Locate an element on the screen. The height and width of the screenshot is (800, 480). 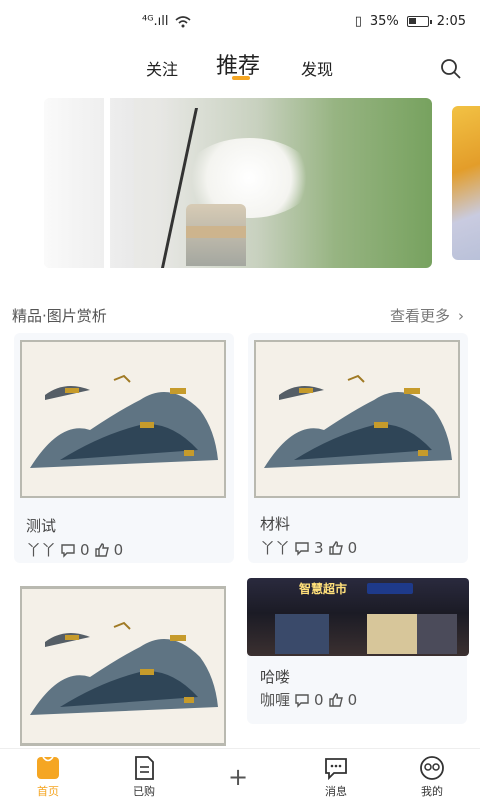
jar-shape is located at coordinates (216, 235).